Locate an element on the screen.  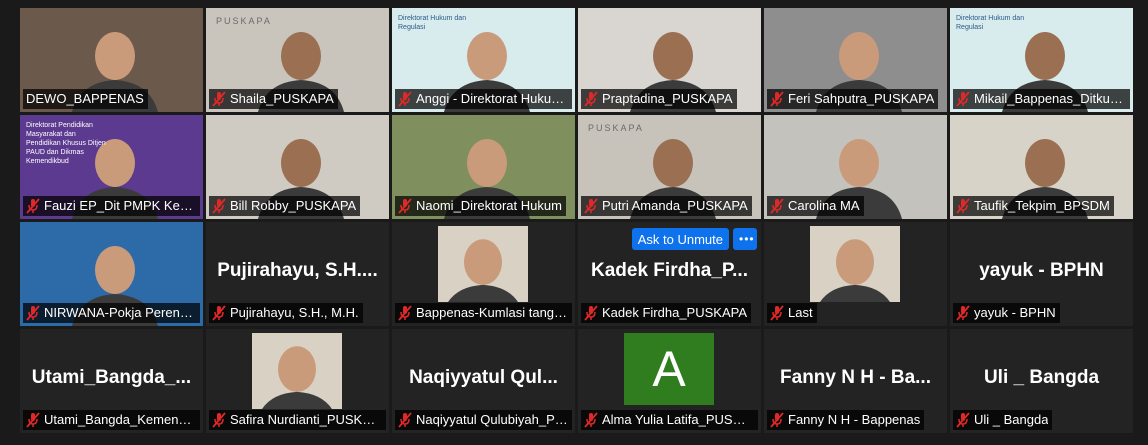
participant-tile: Fanny N H - Ba... Fanny N H - Bappenas is located at coordinates (855, 381).